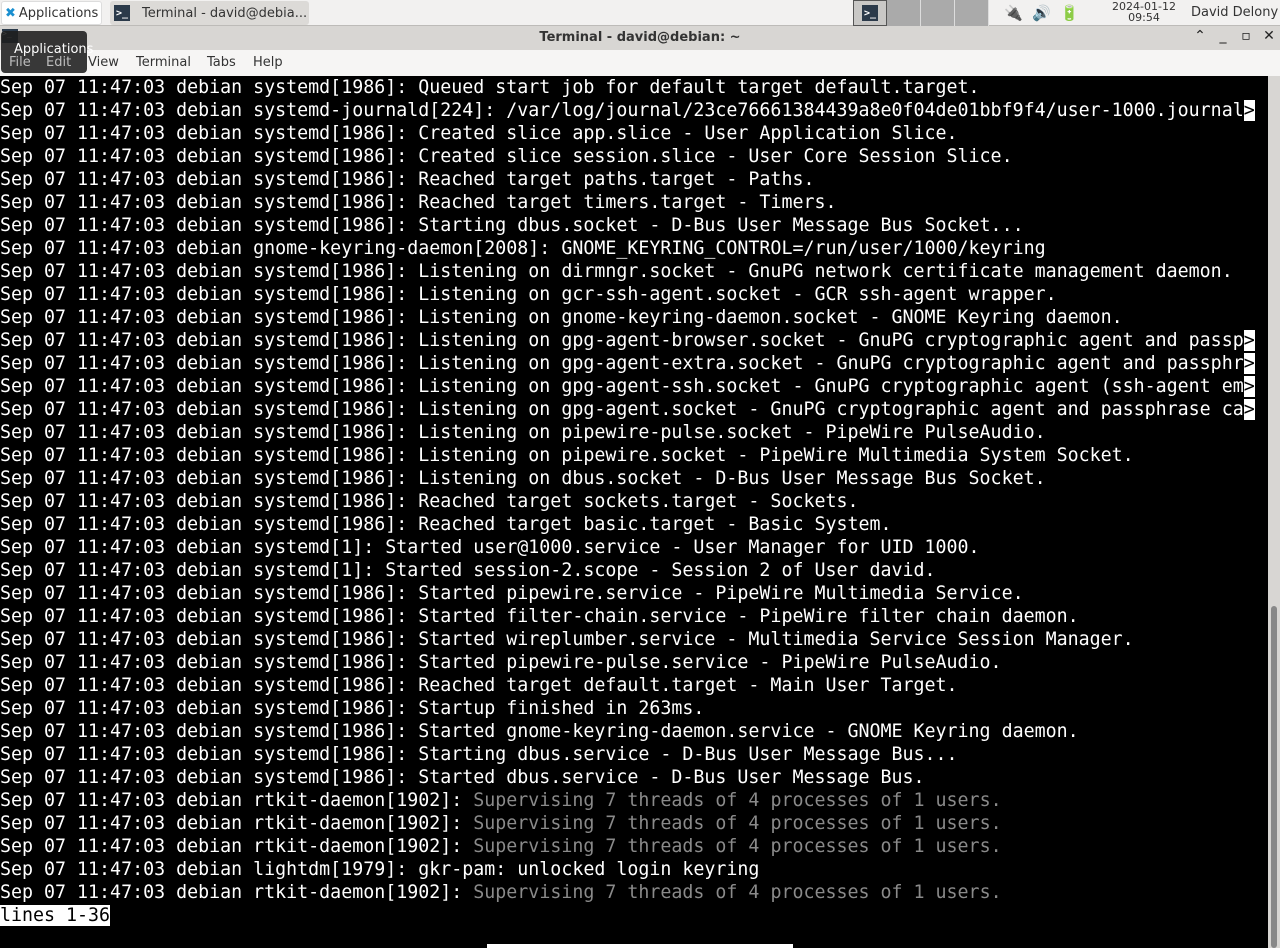  I want to click on window-titlebar: Terminal - david@debian: ~ ⌃ _ ▫ ✕, so click(640, 38).